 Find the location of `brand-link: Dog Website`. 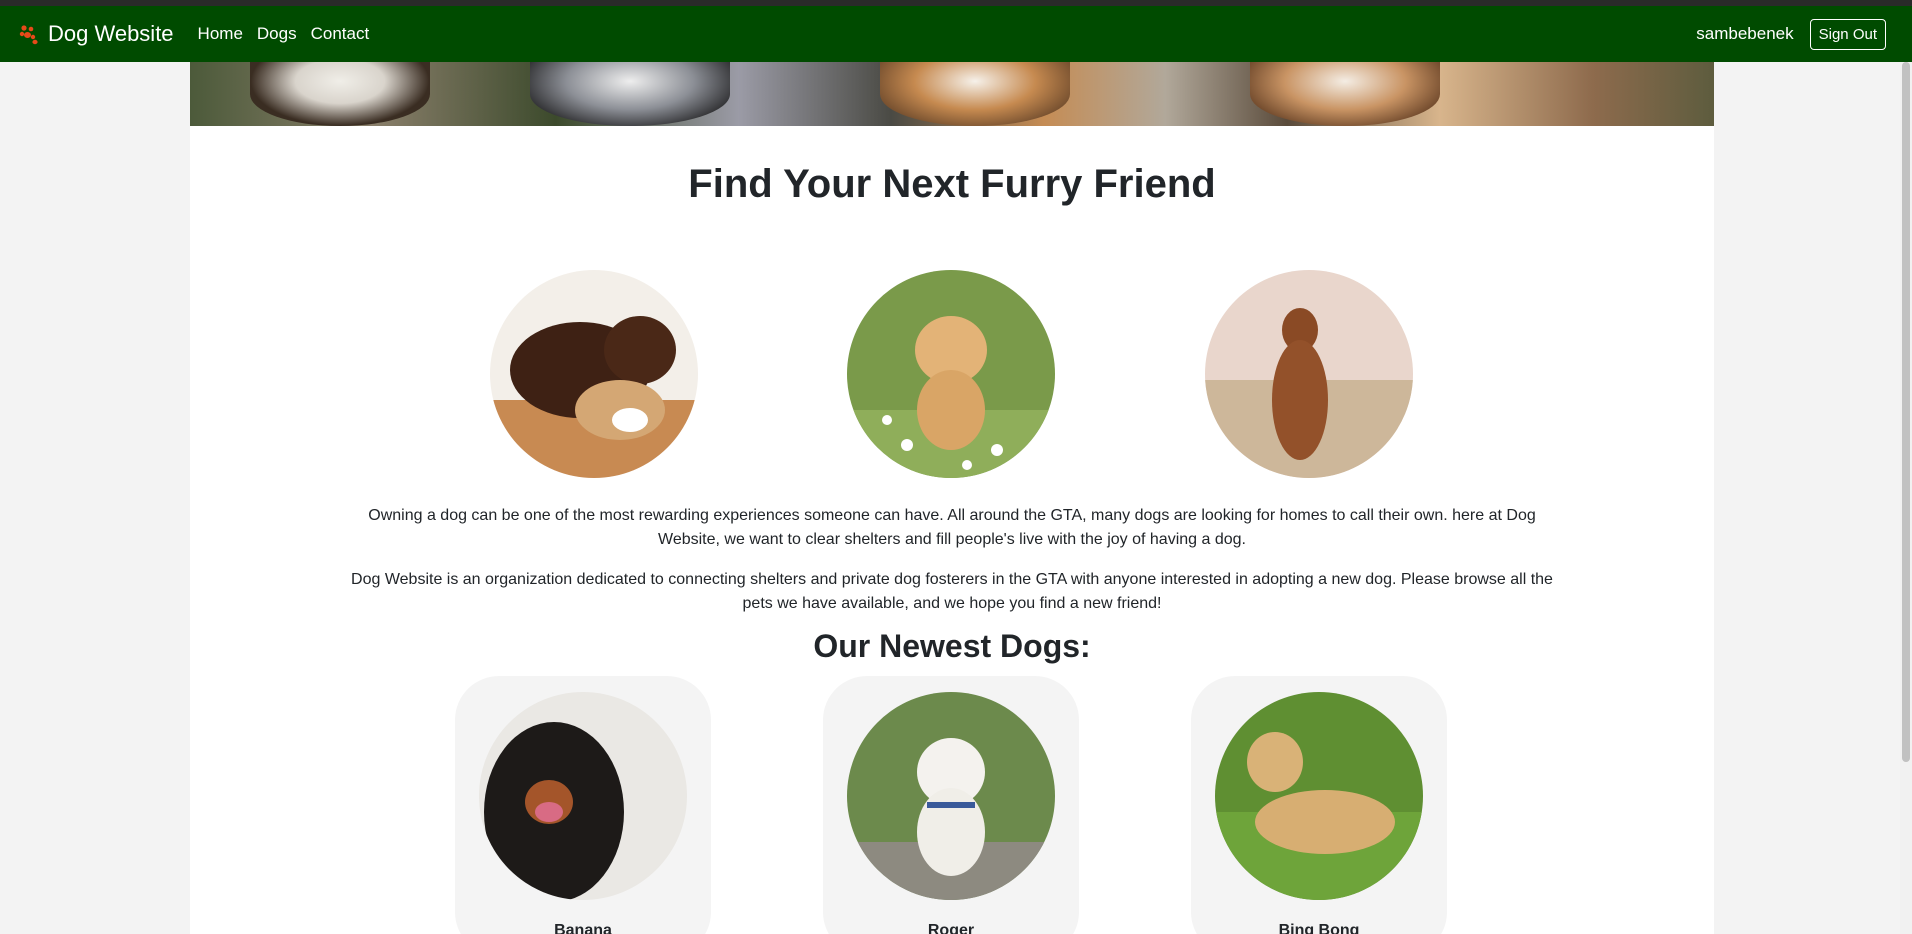

brand-link: Dog Website is located at coordinates (96, 34).